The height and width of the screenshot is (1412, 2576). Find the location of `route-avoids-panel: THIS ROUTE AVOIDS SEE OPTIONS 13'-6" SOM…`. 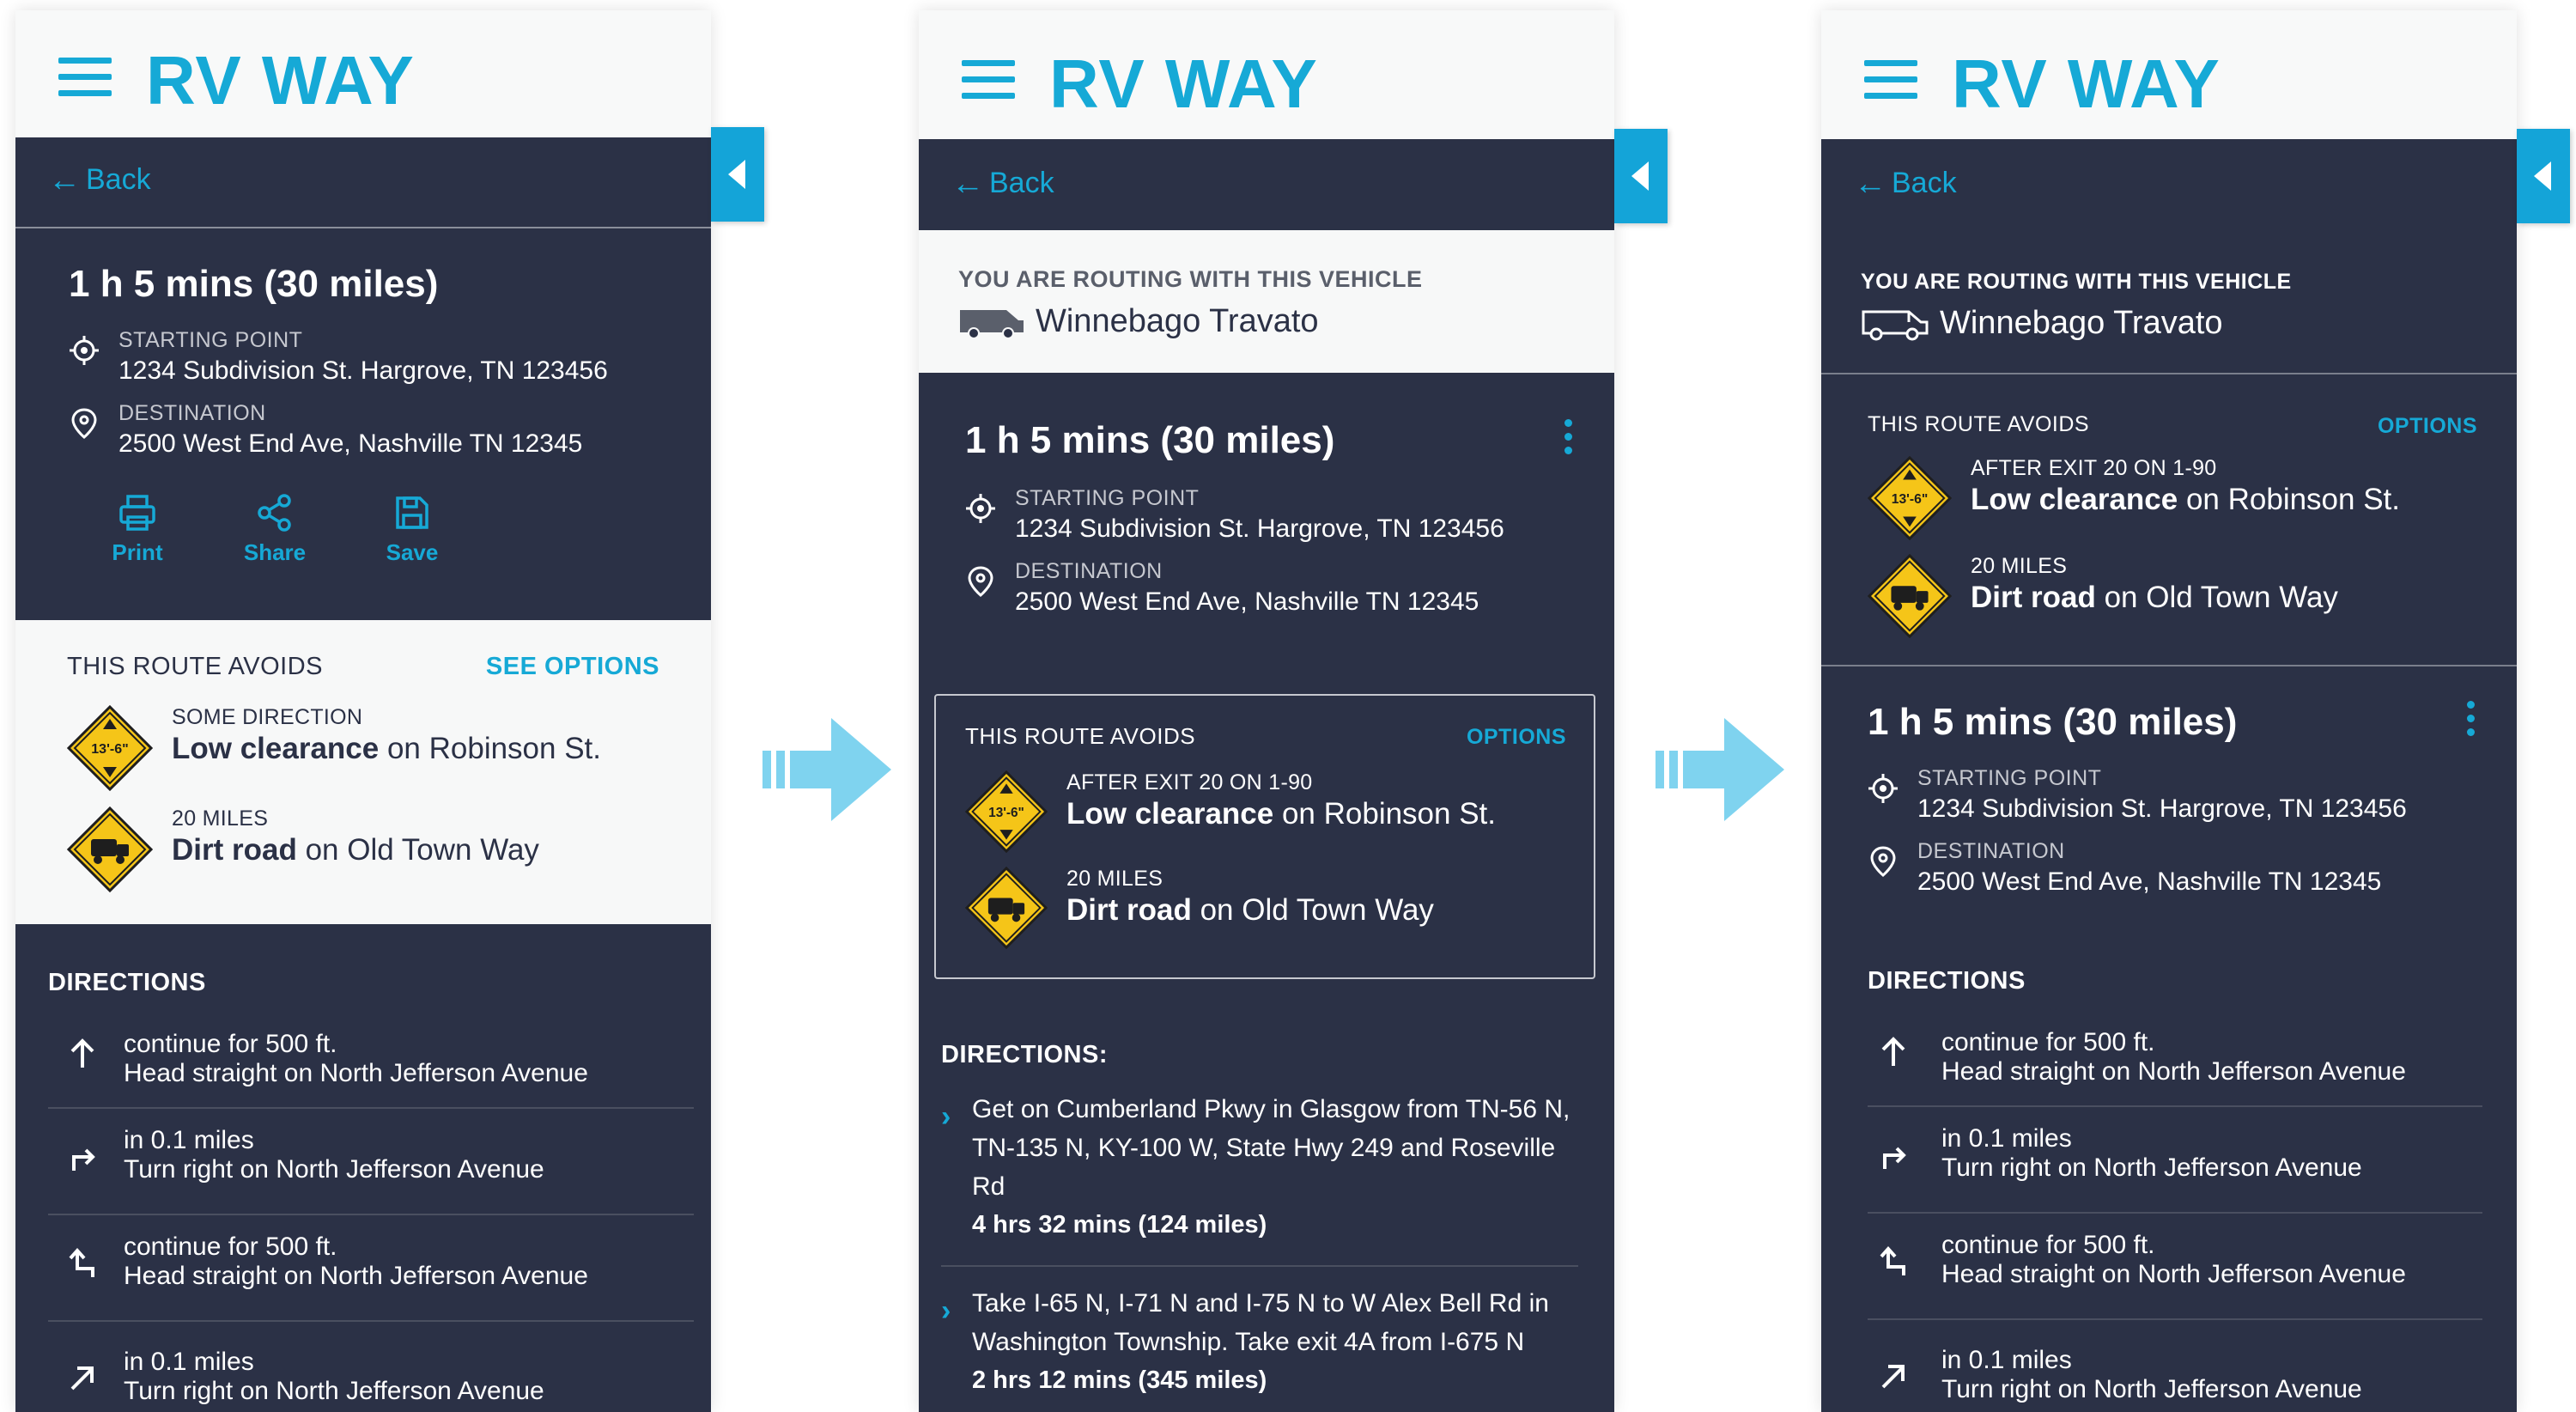

route-avoids-panel: THIS ROUTE AVOIDS SEE OPTIONS 13'-6" SOM… is located at coordinates (363, 772).